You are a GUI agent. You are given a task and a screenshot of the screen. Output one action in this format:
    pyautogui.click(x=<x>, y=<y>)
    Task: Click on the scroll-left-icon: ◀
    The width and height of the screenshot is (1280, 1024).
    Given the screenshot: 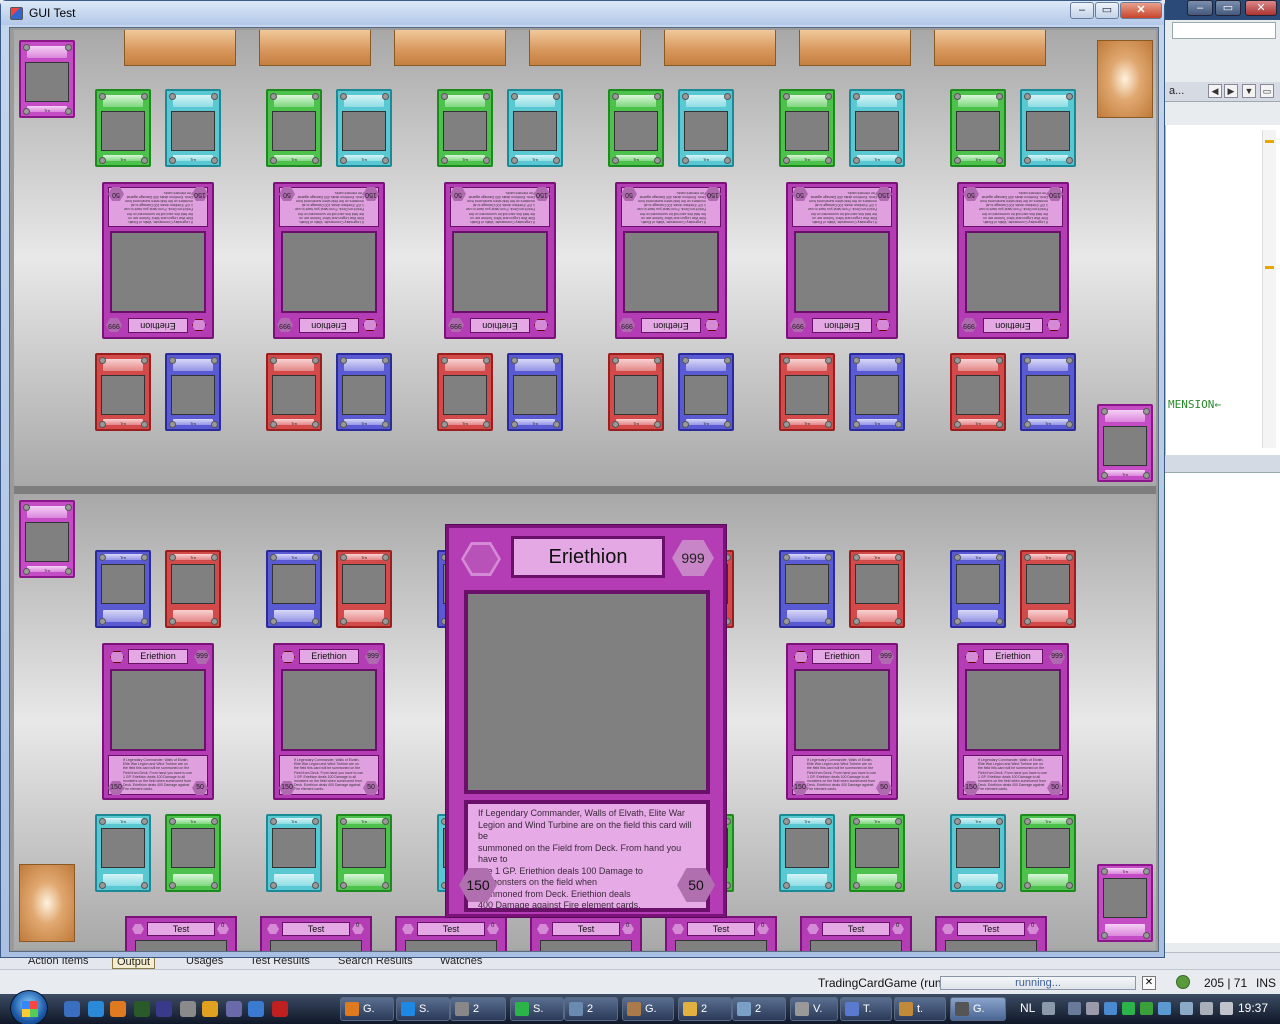 What is the action you would take?
    pyautogui.click(x=1215, y=91)
    